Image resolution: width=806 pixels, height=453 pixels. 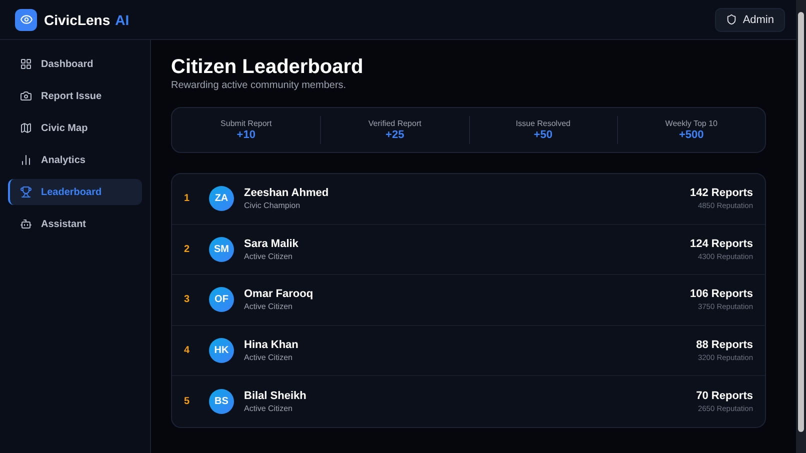 What do you see at coordinates (26, 19) in the screenshot?
I see `eye-icon` at bounding box center [26, 19].